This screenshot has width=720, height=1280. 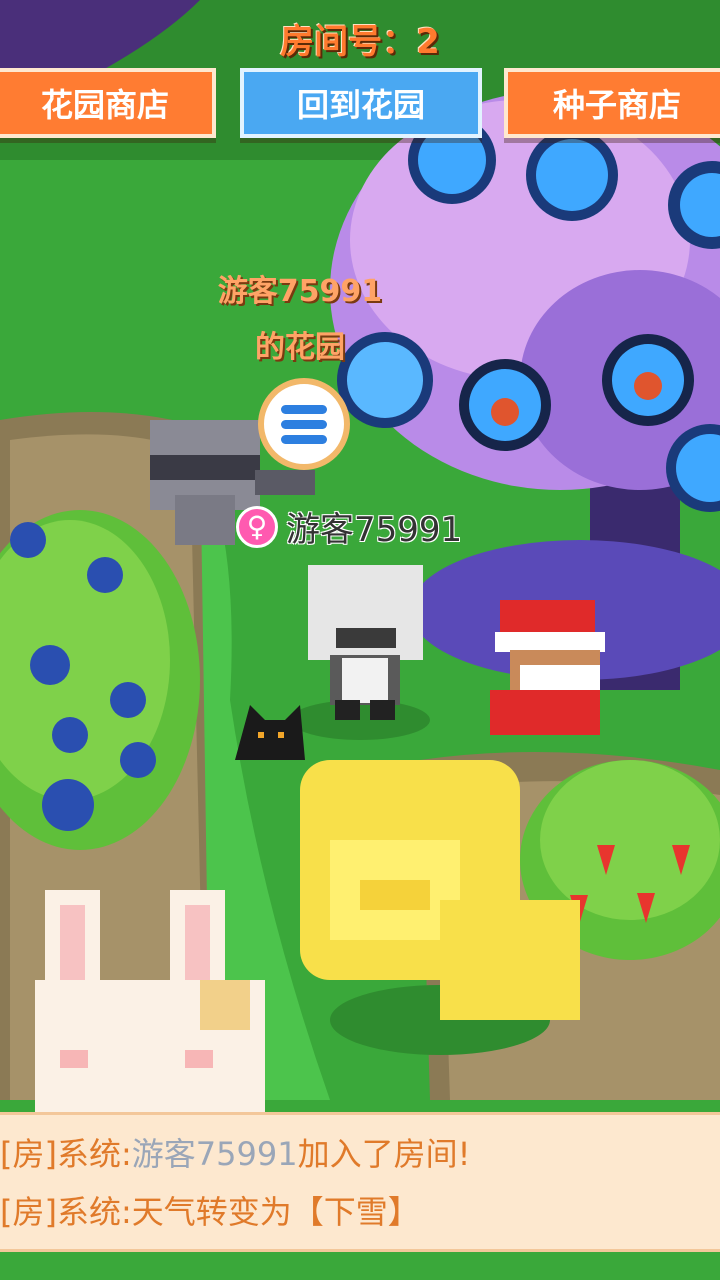 What do you see at coordinates (300, 320) in the screenshot?
I see `garden-owner-label: 游客75991 的花园` at bounding box center [300, 320].